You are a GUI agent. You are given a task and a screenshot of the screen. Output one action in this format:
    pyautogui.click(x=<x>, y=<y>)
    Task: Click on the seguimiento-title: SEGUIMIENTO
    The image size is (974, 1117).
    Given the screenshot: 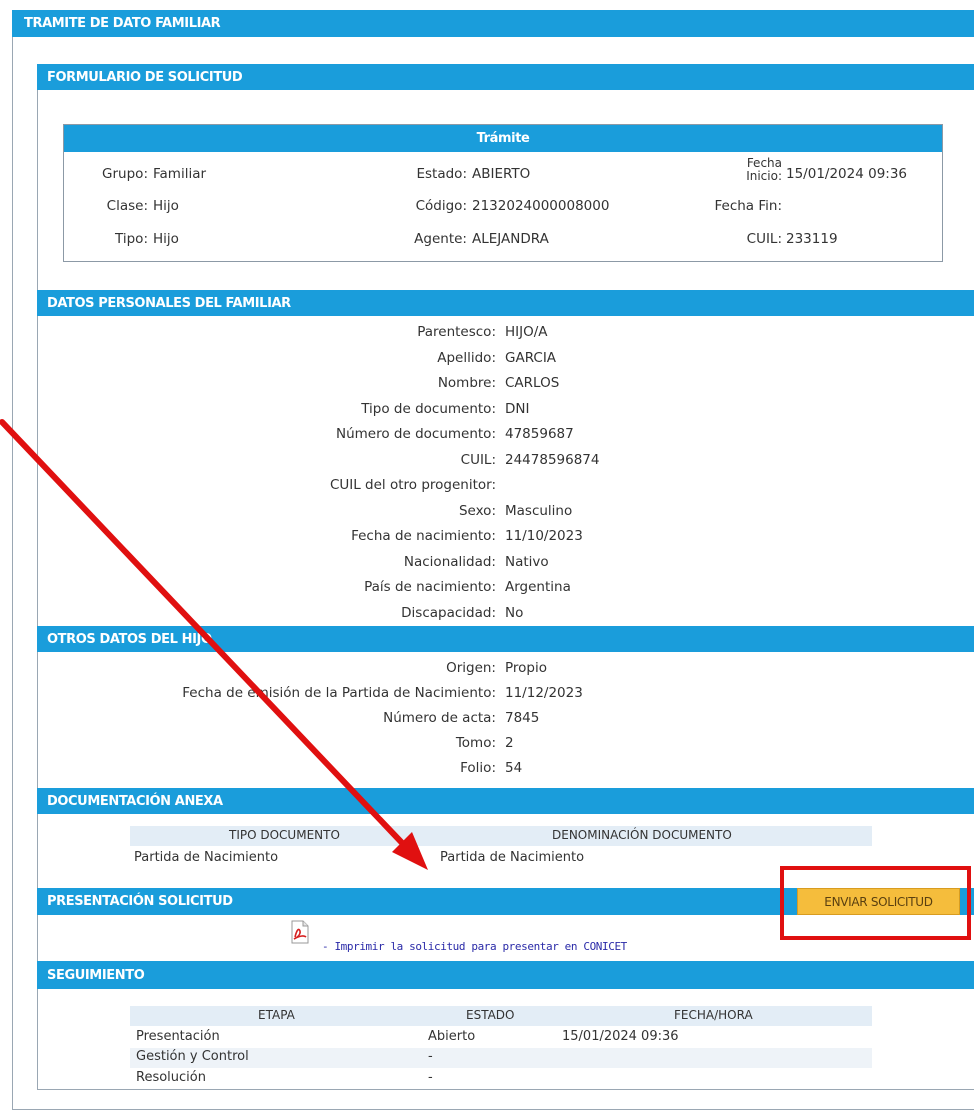 What is the action you would take?
    pyautogui.click(x=505, y=975)
    